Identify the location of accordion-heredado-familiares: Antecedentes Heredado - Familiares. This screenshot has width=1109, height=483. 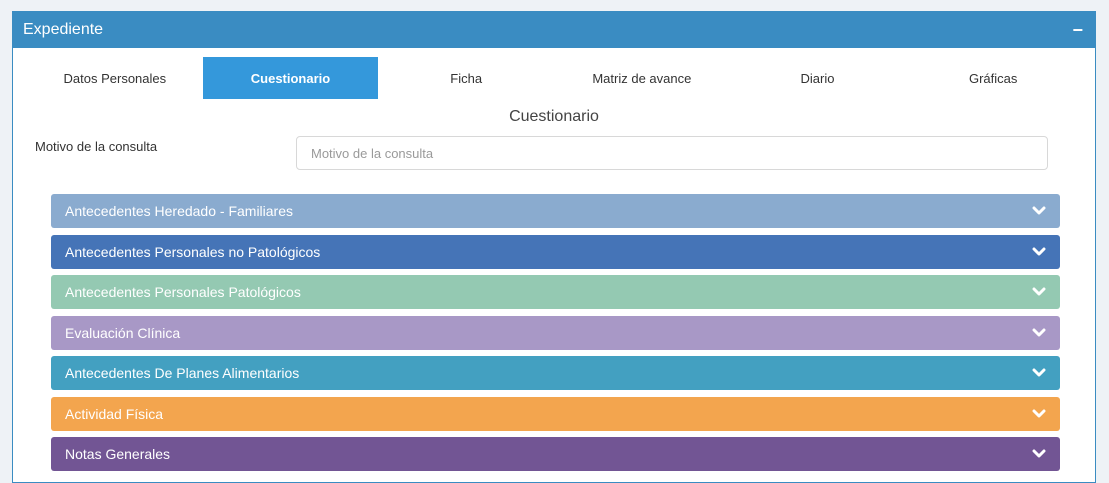
(555, 211).